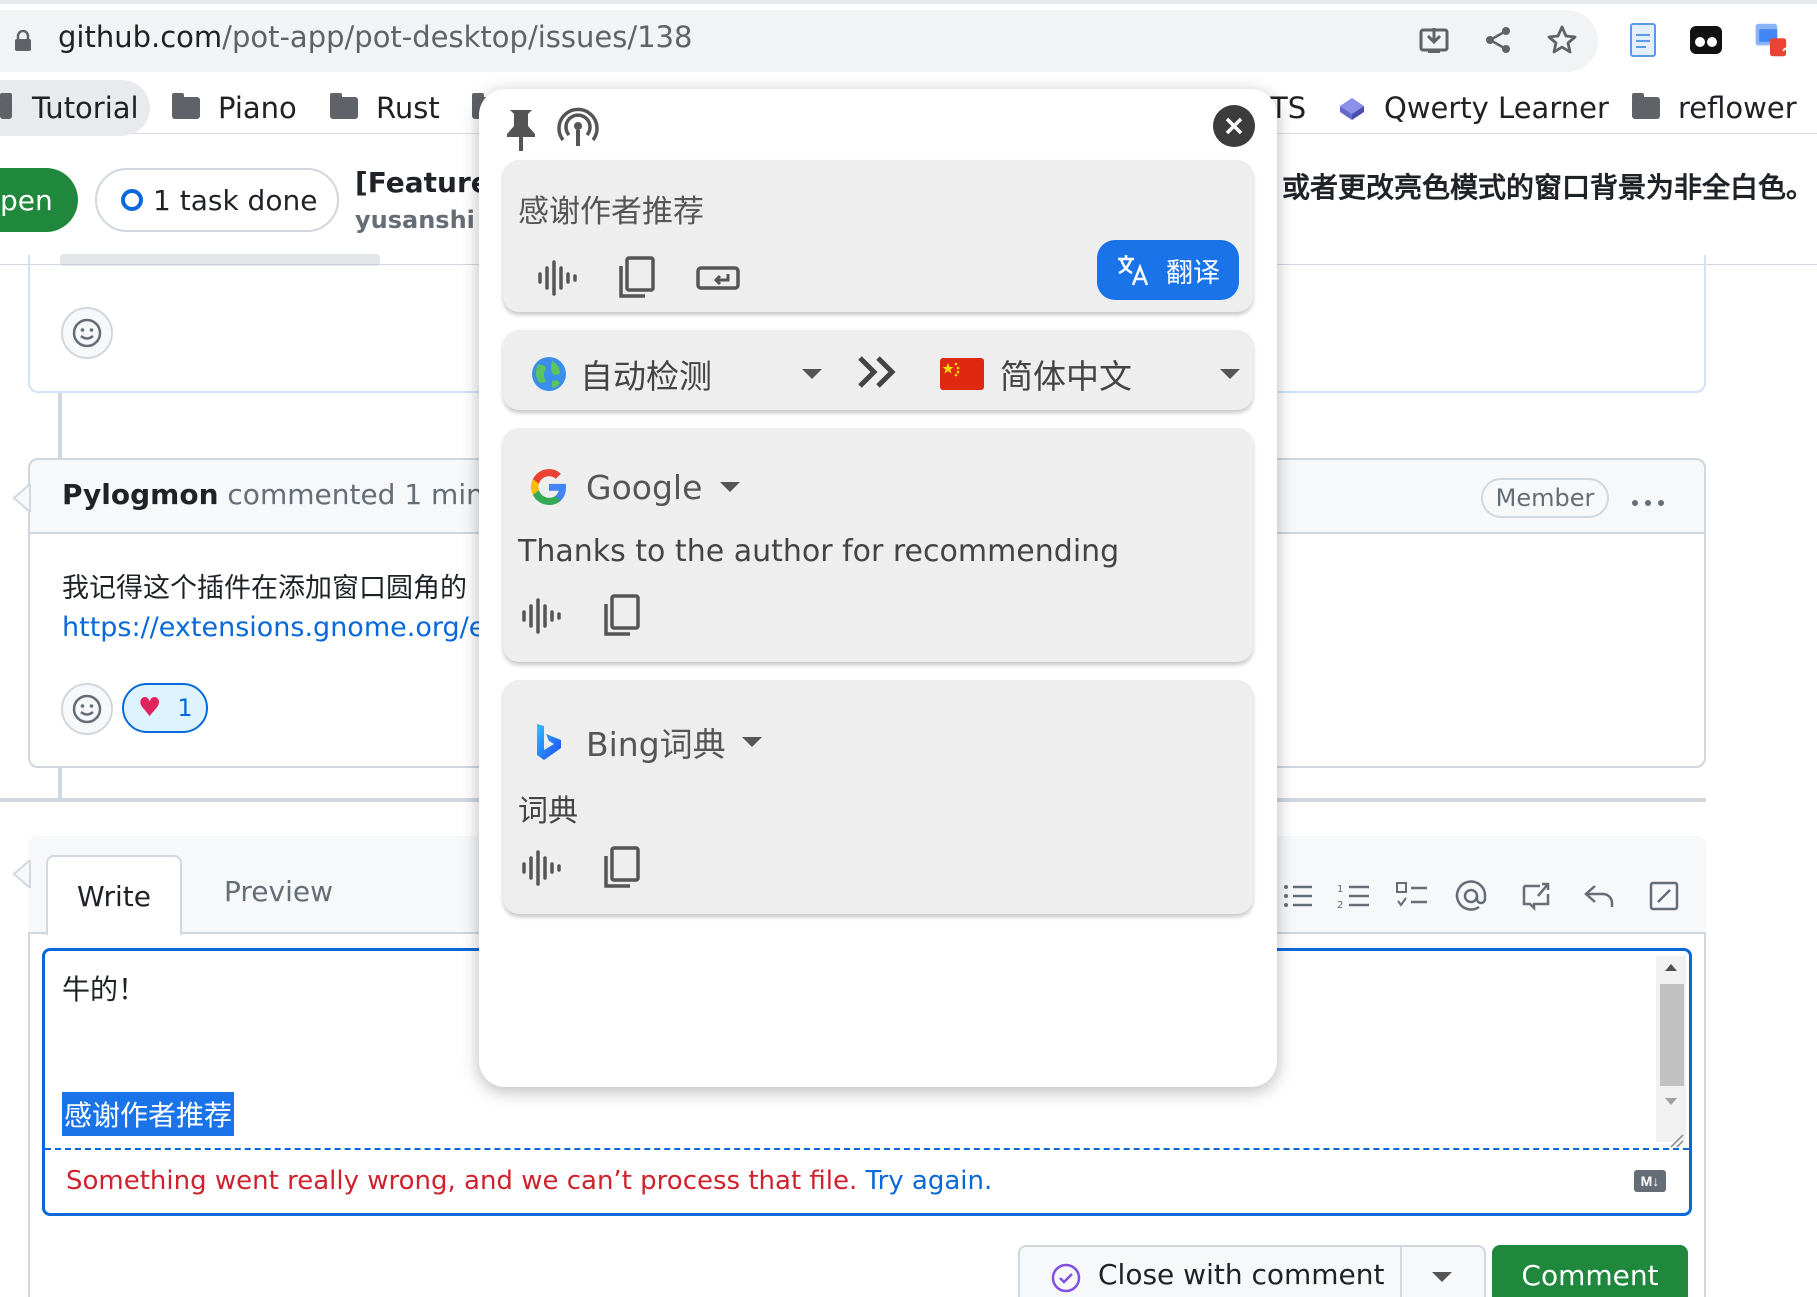 This screenshot has width=1817, height=1297. I want to click on bookmark-label: reflower, so click(1737, 108).